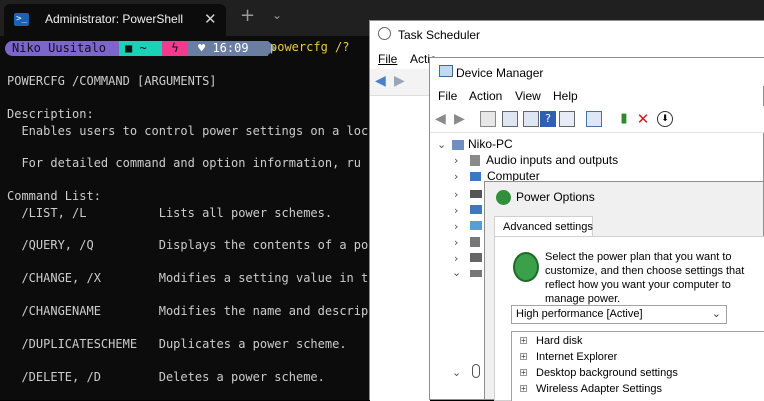  I want to click on disk-drive-icon, so click(476, 194).